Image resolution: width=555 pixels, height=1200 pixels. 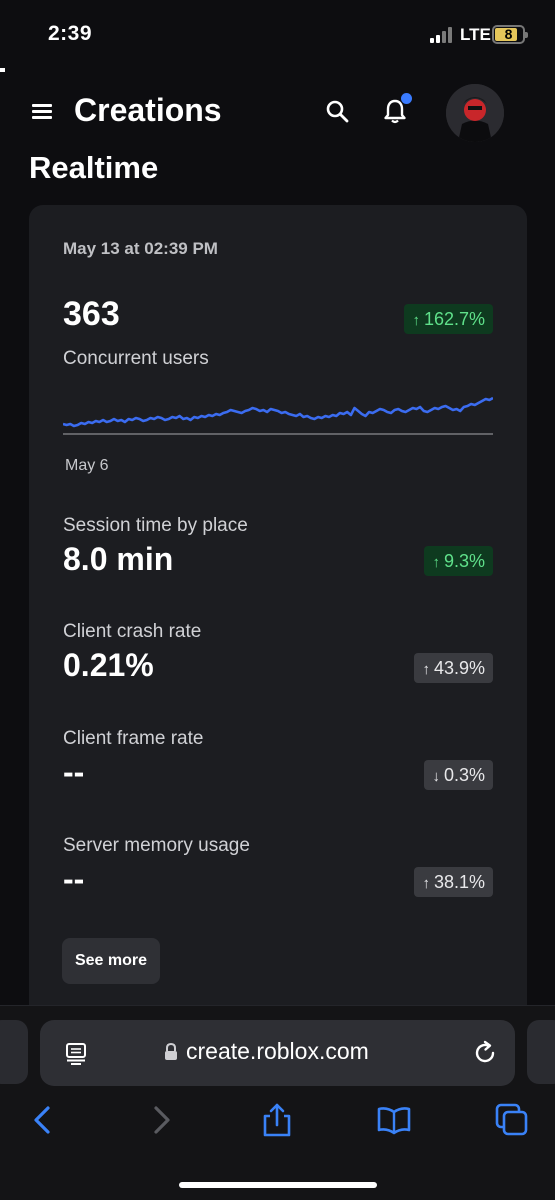 What do you see at coordinates (132, 631) in the screenshot?
I see `crash-rate-label: Client crash rate` at bounding box center [132, 631].